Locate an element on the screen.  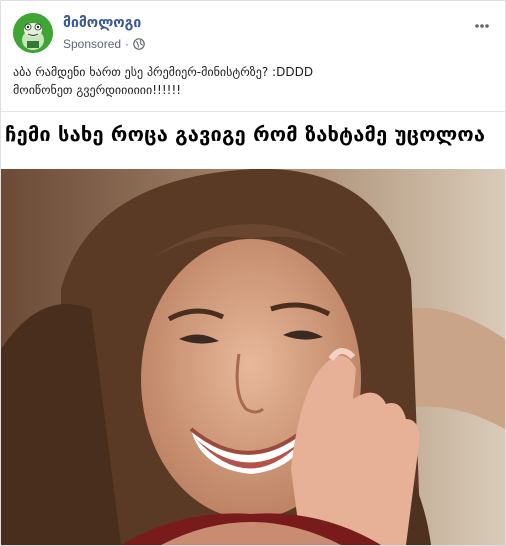
post-header: მიმოლოგი Sponsored · is located at coordinates (253, 33).